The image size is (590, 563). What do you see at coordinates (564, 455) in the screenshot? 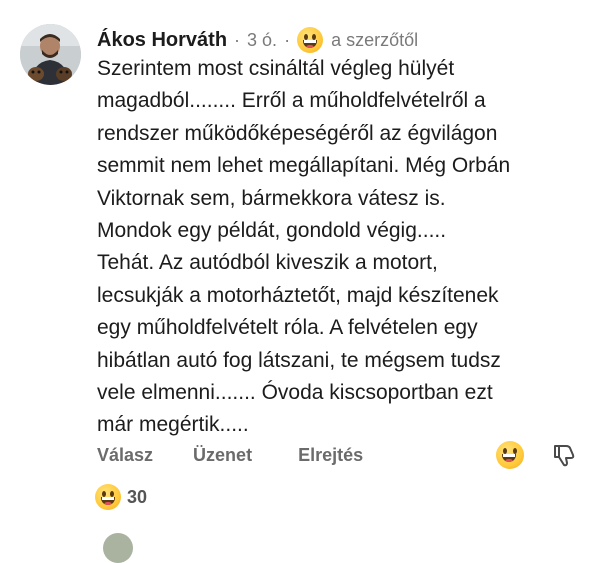
I see `thumbs-down-icon` at bounding box center [564, 455].